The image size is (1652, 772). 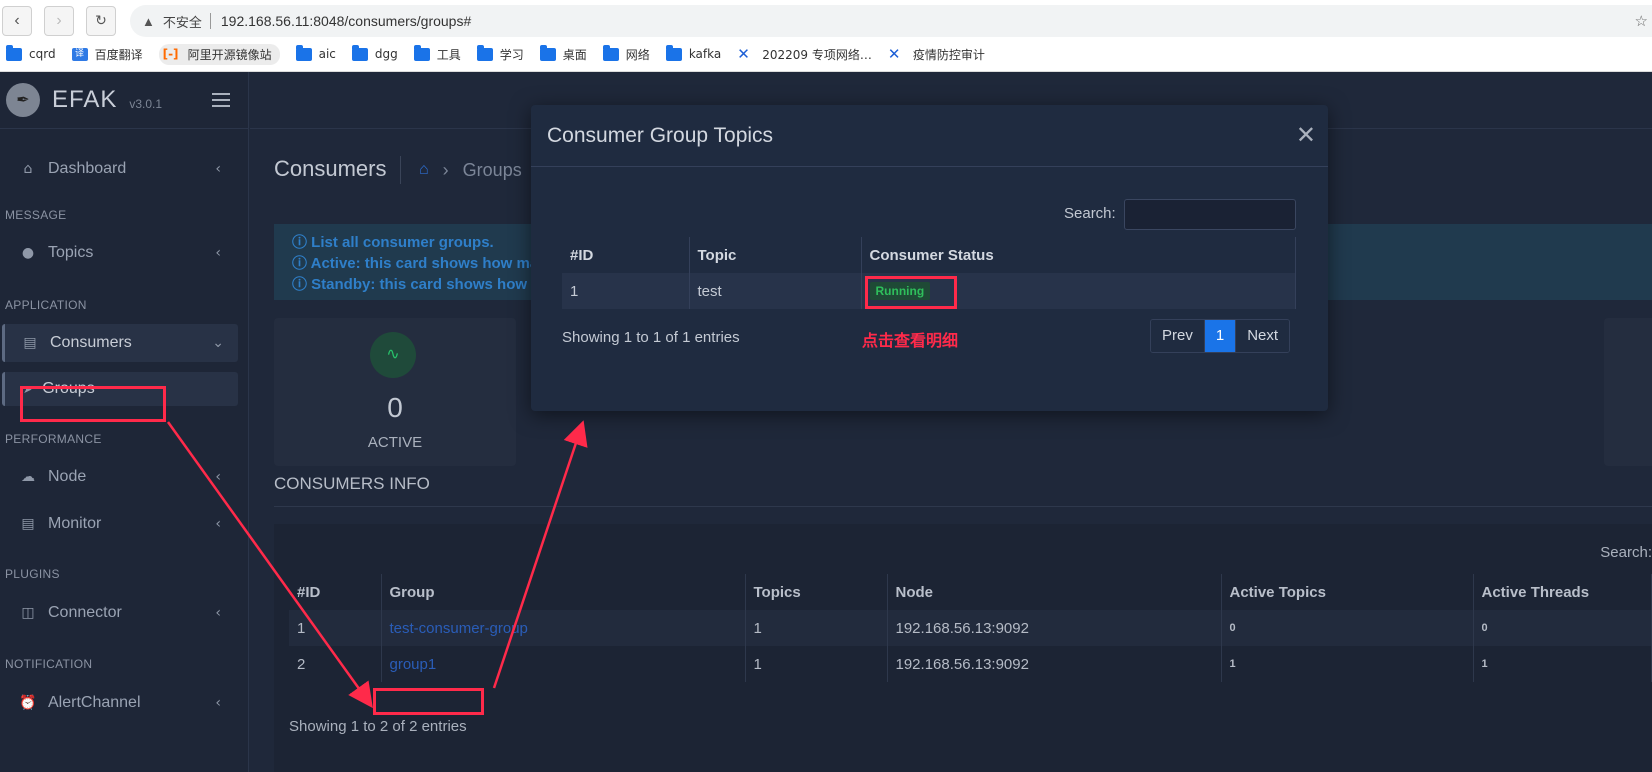 What do you see at coordinates (775, 291) in the screenshot?
I see `cell-topic: test` at bounding box center [775, 291].